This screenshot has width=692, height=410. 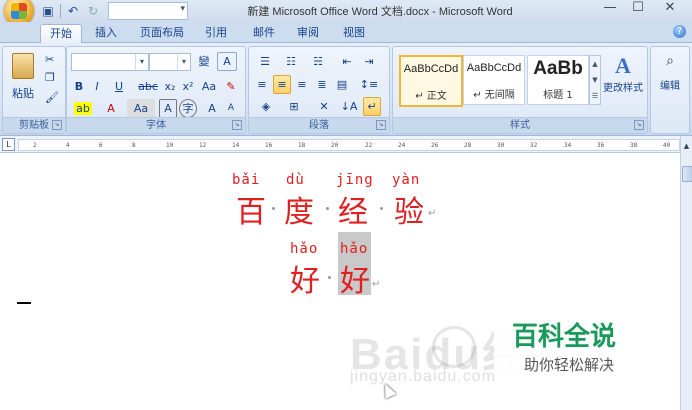 What do you see at coordinates (322, 84) in the screenshot?
I see `justify-icon: ≣` at bounding box center [322, 84].